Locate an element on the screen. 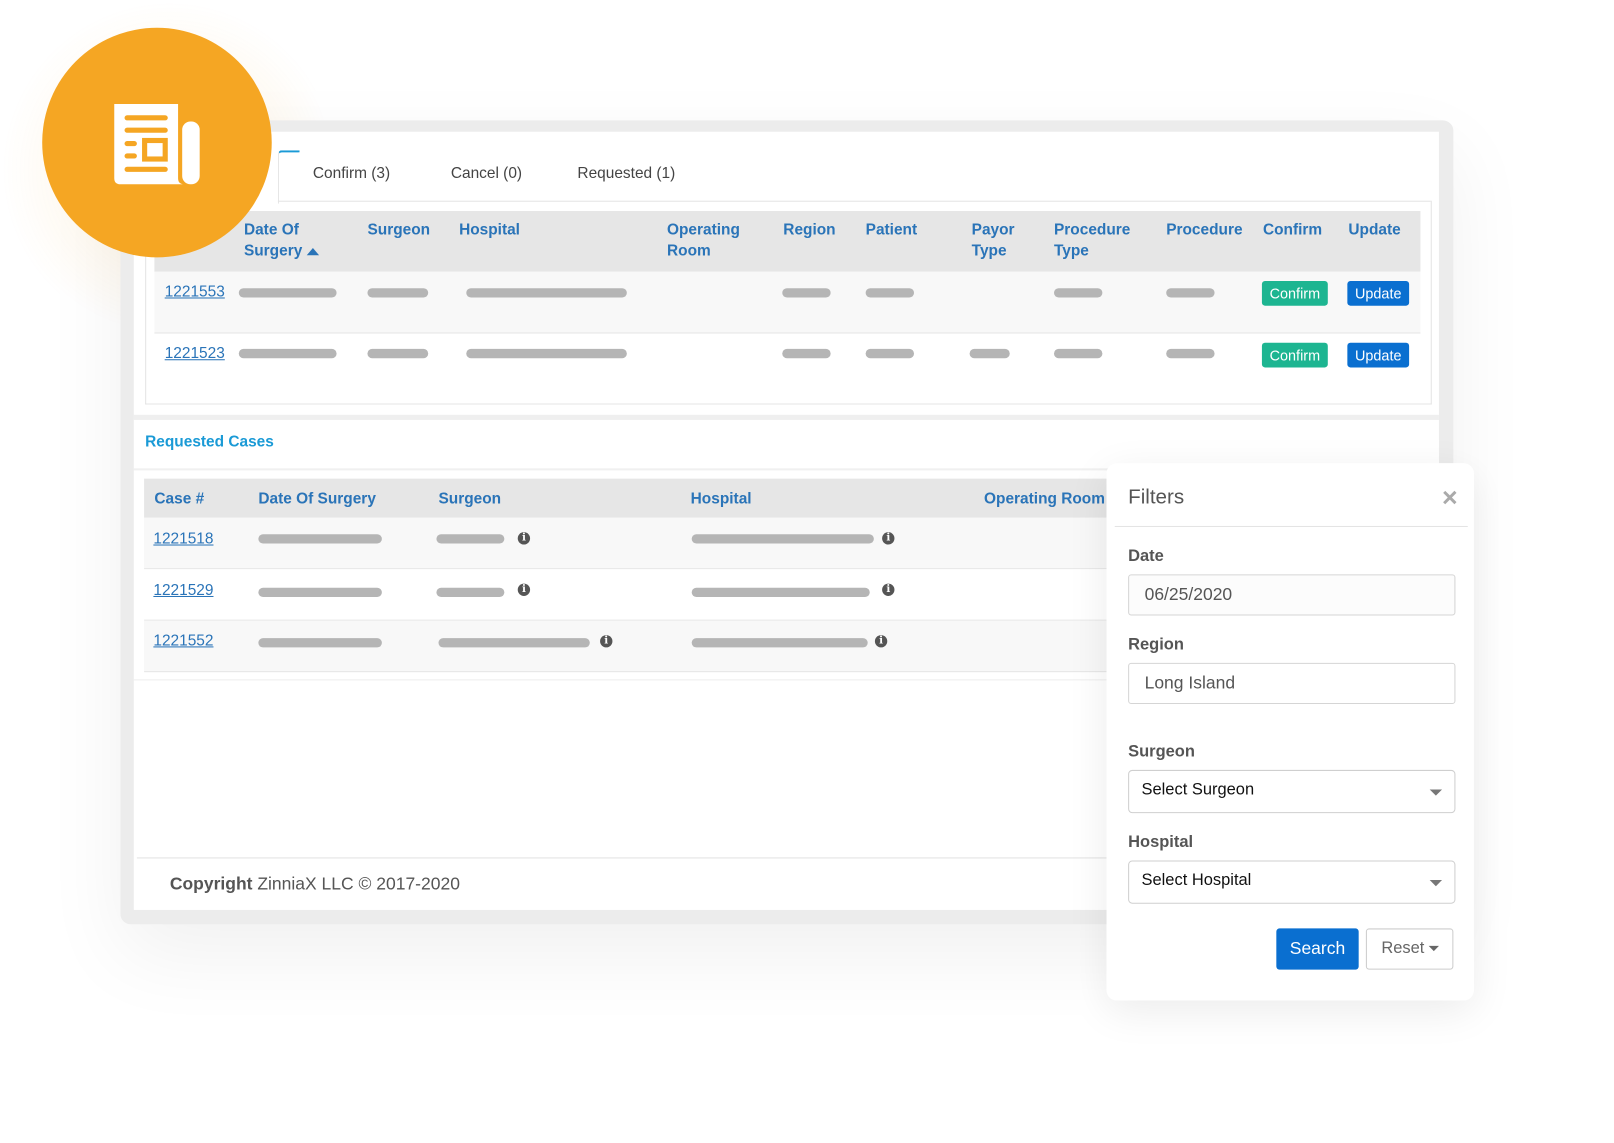 The height and width of the screenshot is (1143, 1614). tab-confirm: Confirm (3) is located at coordinates (351, 173).